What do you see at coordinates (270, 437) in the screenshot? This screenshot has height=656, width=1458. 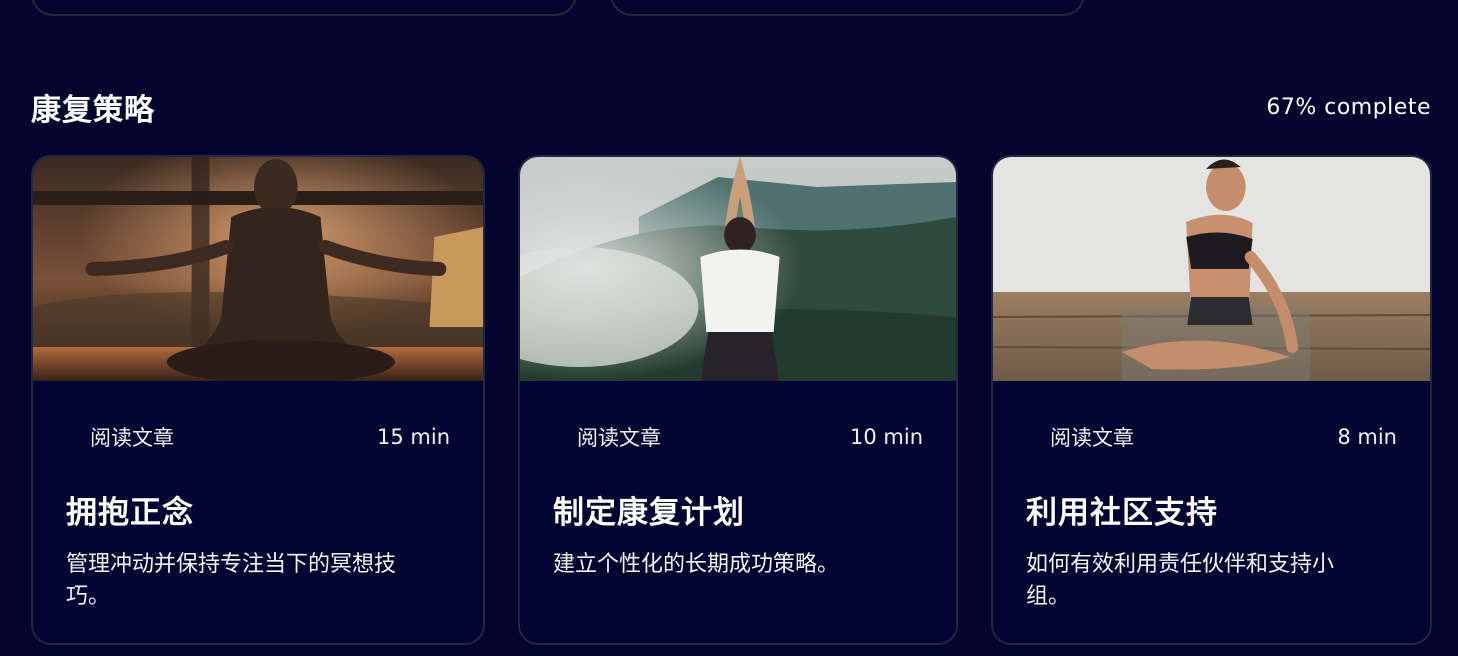 I see `card-meta: 阅读文章 15 min` at bounding box center [270, 437].